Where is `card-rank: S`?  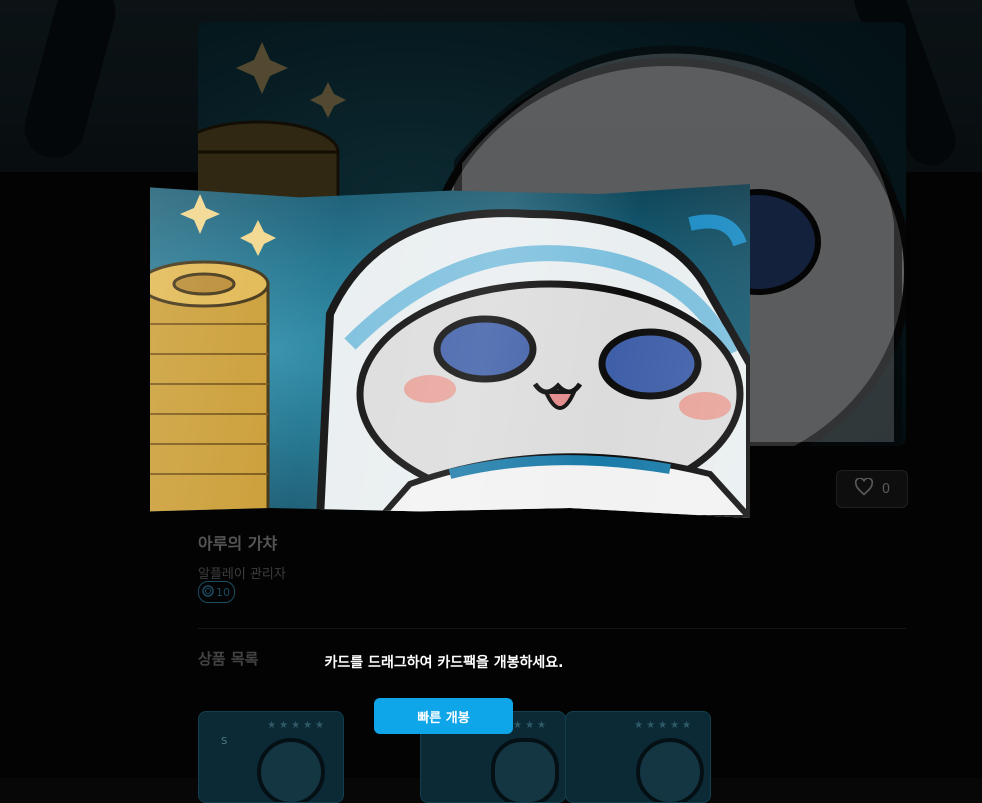
card-rank: S is located at coordinates (224, 741).